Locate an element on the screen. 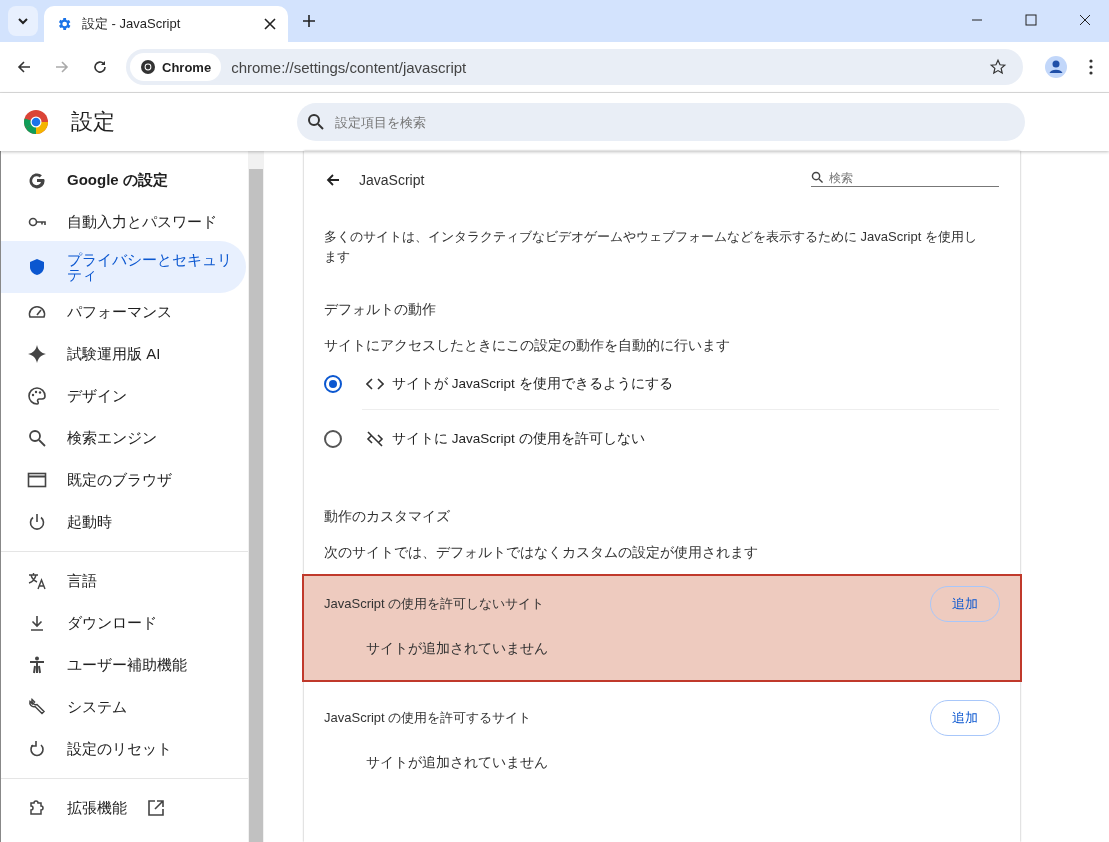 The image size is (1109, 842). radio-label: サイトに JavaScript の使用を許可しない is located at coordinates (518, 439).